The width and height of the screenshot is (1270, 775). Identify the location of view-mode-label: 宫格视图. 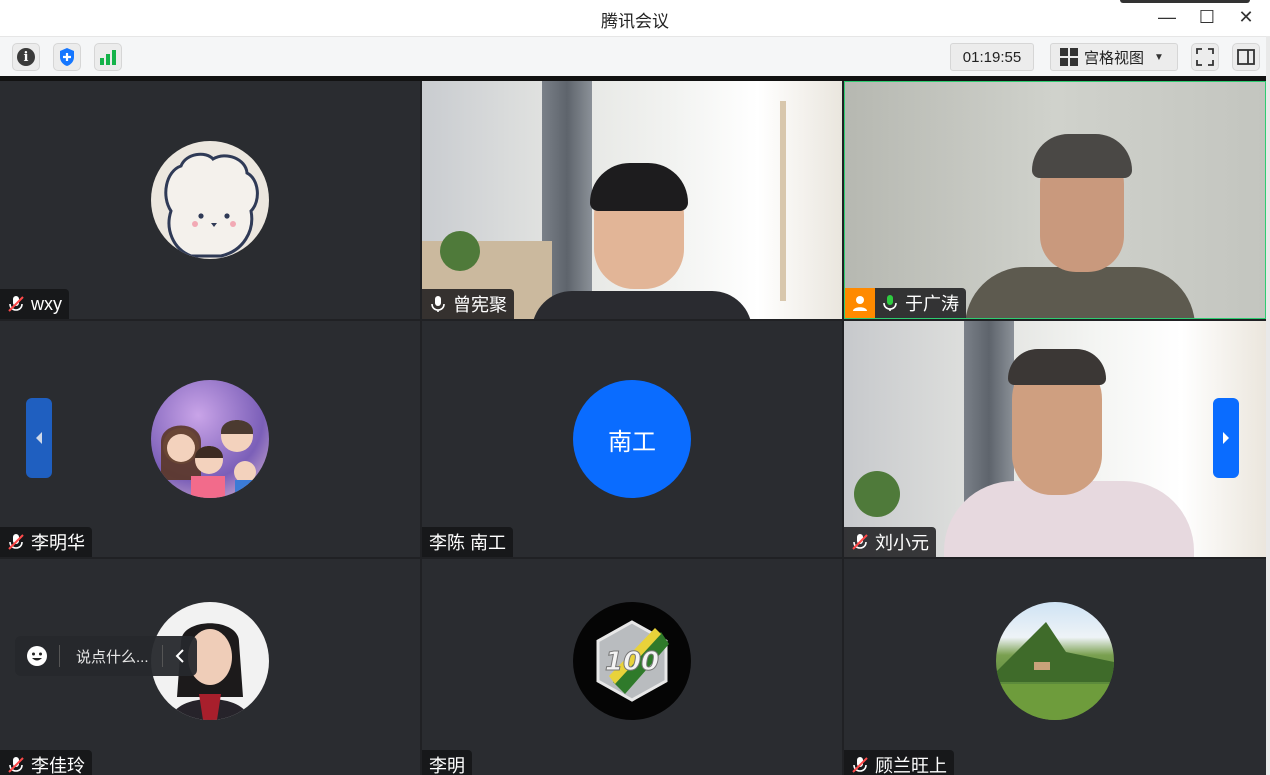
(1114, 58).